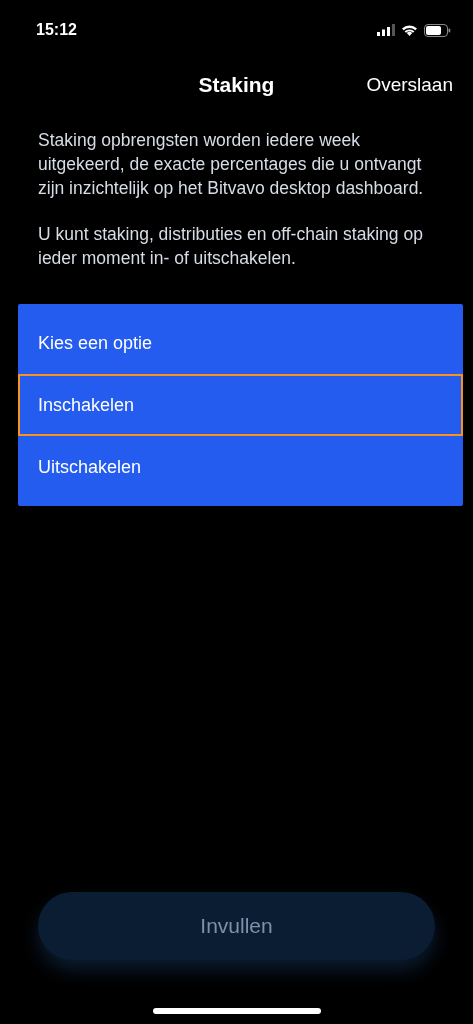 The image size is (473, 1024). I want to click on option-item: Kies een optie, so click(240, 343).